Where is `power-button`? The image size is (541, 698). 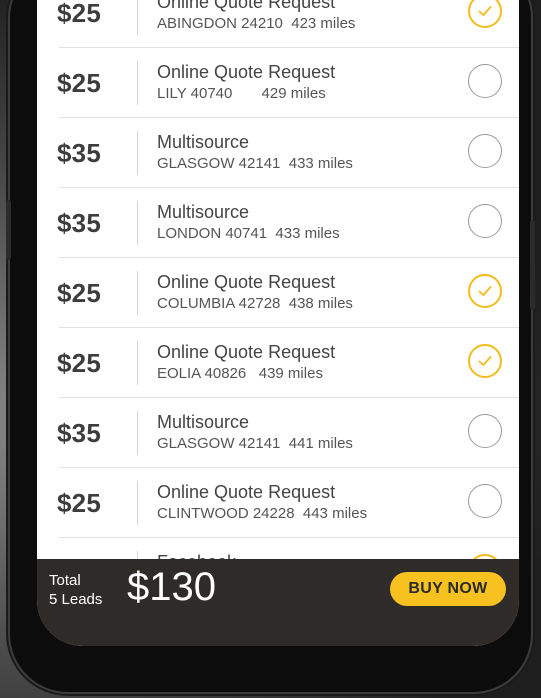 power-button is located at coordinates (532, 265).